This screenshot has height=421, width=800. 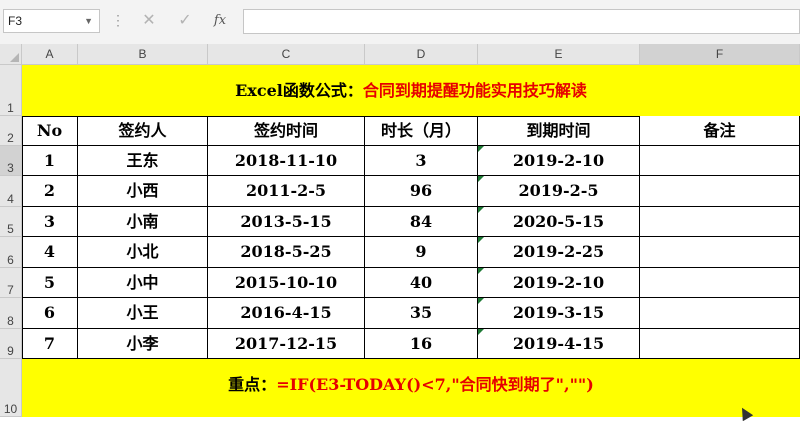 I want to click on formula-bar: F3 ▼ ⋮ ✕ ✓ fx, so click(x=400, y=22).